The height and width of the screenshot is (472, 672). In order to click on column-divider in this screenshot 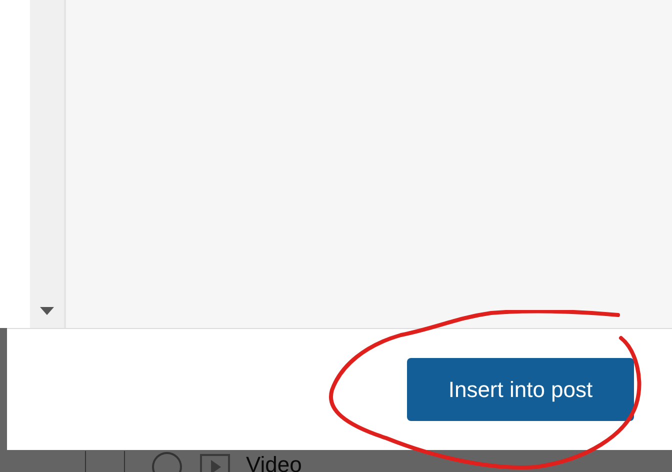, I will do `click(105, 461)`.